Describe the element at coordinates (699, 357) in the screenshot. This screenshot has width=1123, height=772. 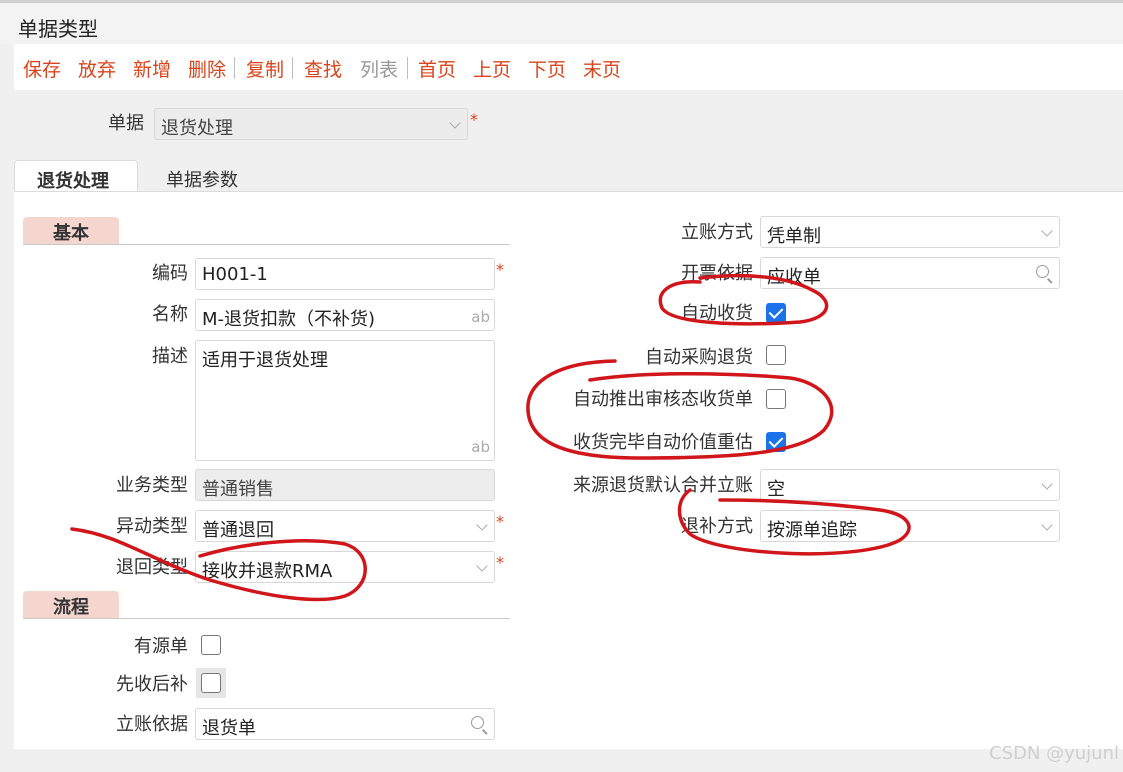
I see `auto-purchase-return-label: 自动采购退货` at that location.